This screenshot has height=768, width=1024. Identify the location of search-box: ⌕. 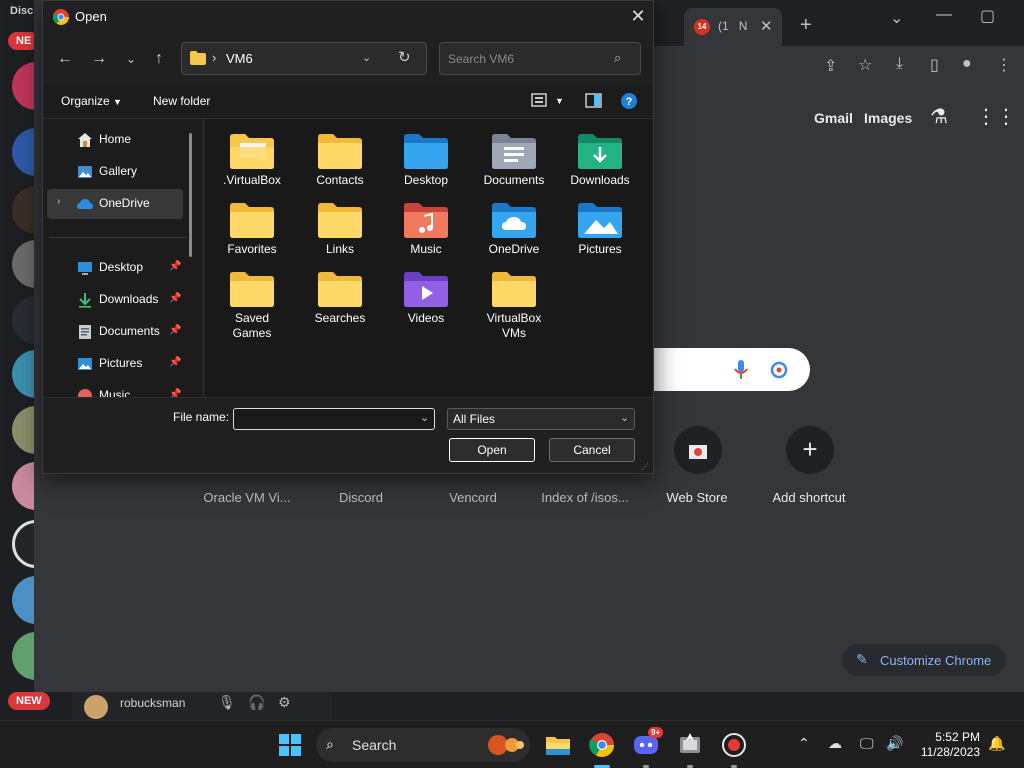
(540, 58).